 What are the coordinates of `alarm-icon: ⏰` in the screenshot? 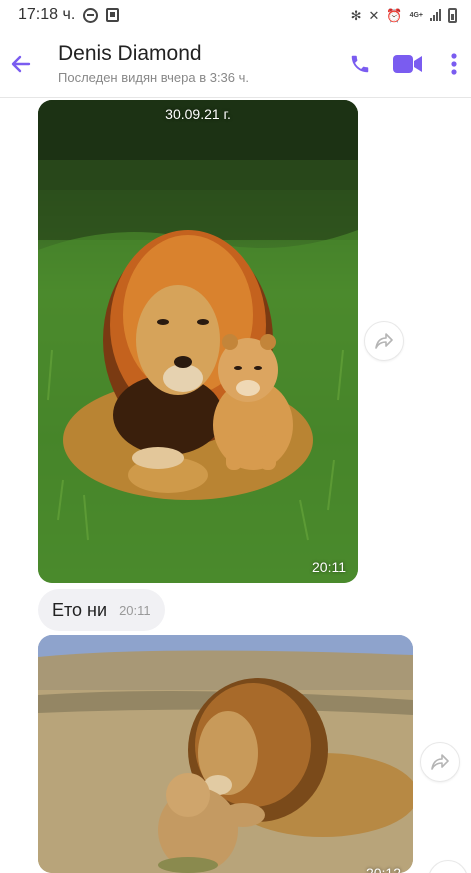 It's located at (394, 15).